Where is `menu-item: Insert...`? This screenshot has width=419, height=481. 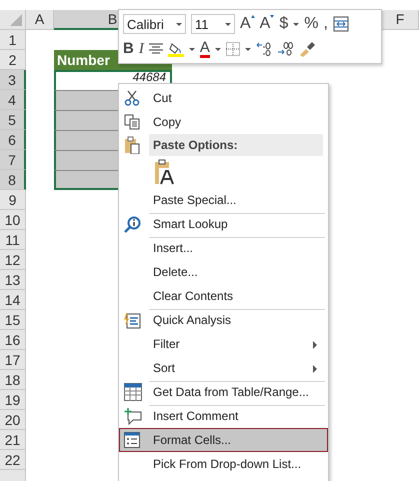
menu-item: Insert... is located at coordinates (223, 248).